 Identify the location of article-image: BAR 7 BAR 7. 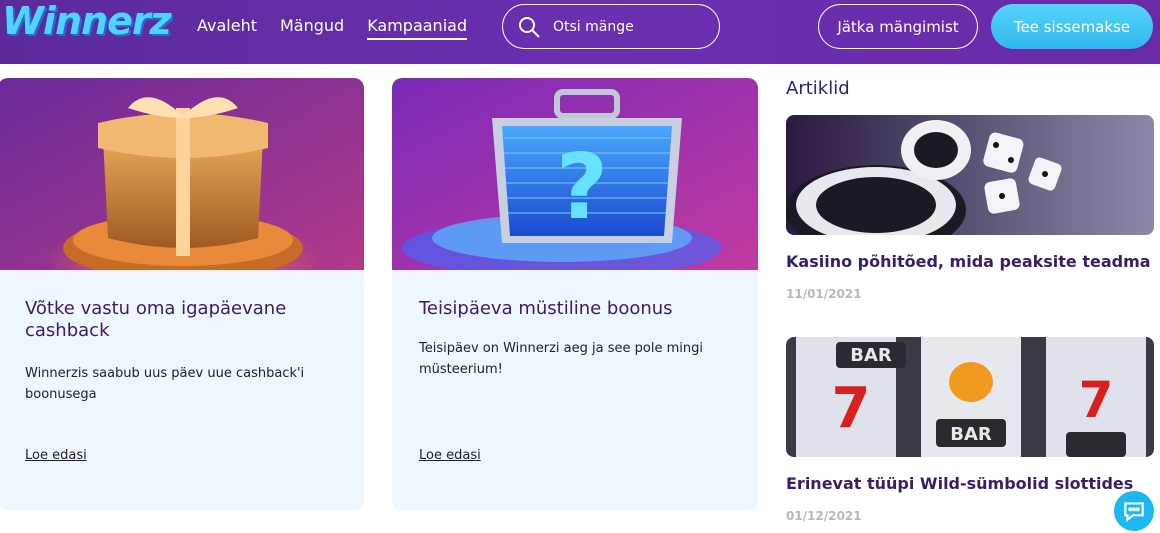
(970, 397).